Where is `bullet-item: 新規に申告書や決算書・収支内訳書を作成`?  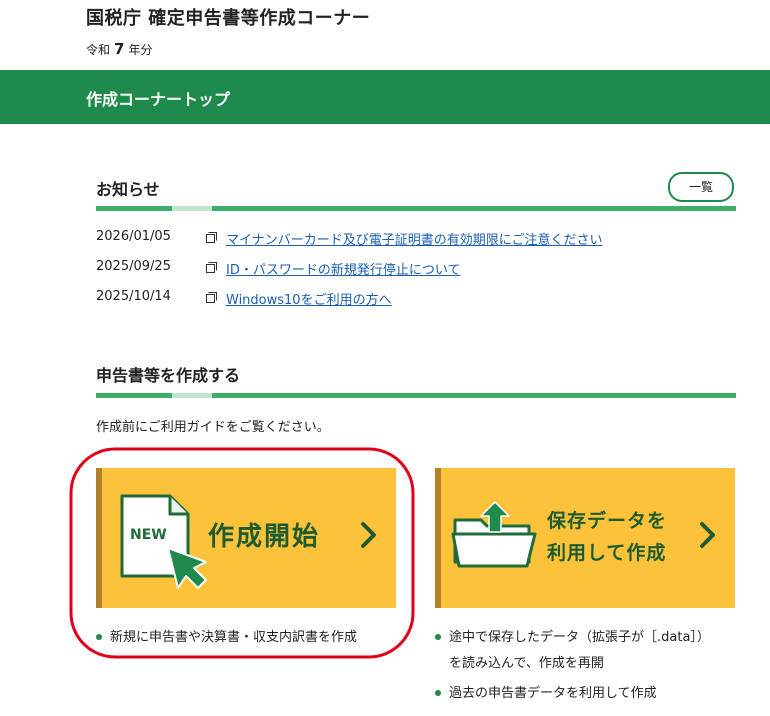 bullet-item: 新規に申告書や決算書・収支内訳書を作成 is located at coordinates (226, 635).